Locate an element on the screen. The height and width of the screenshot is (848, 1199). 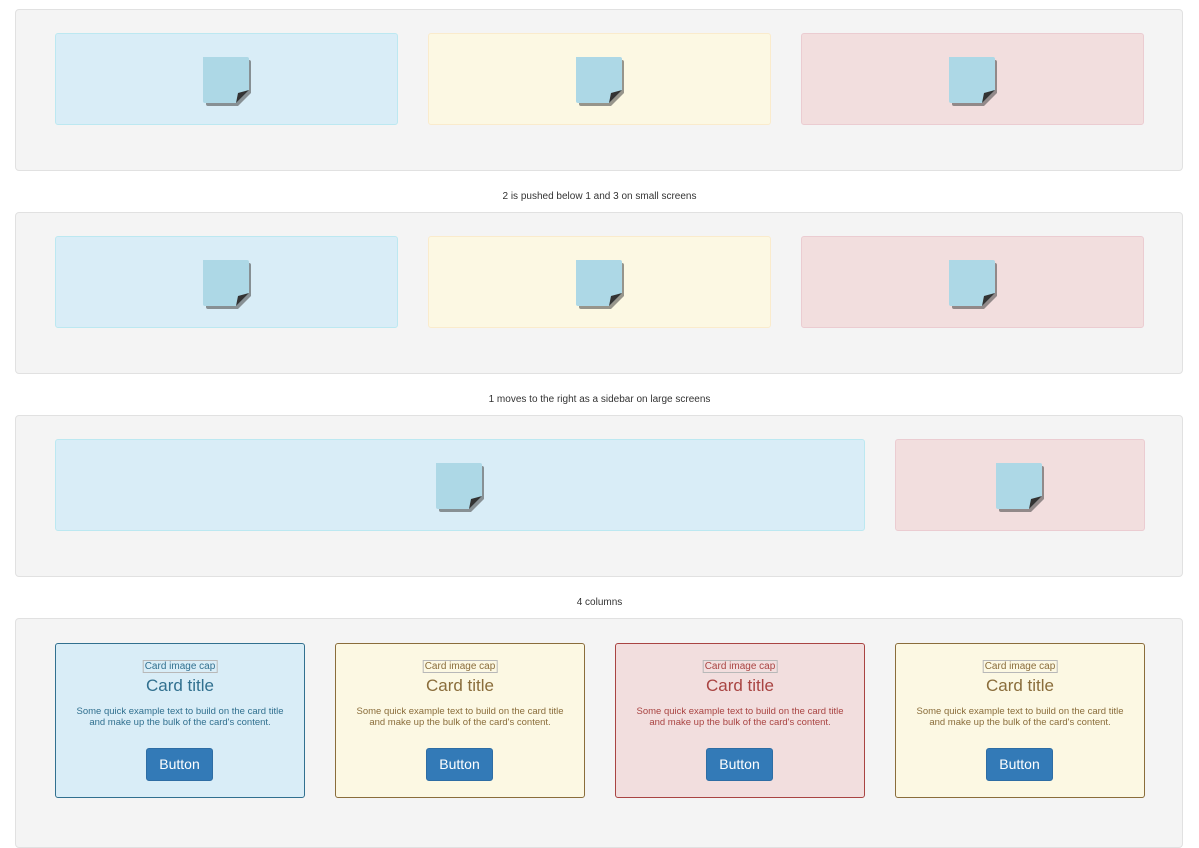
main-column is located at coordinates (460, 485).